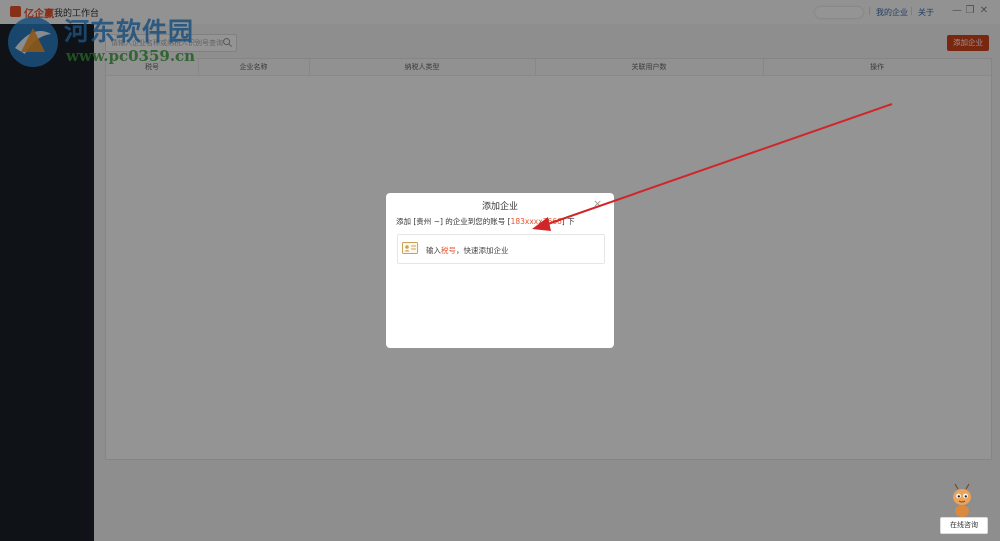 The width and height of the screenshot is (1000, 541). Describe the element at coordinates (964, 525) in the screenshot. I see `online-consult-button: 在线咨询` at that location.